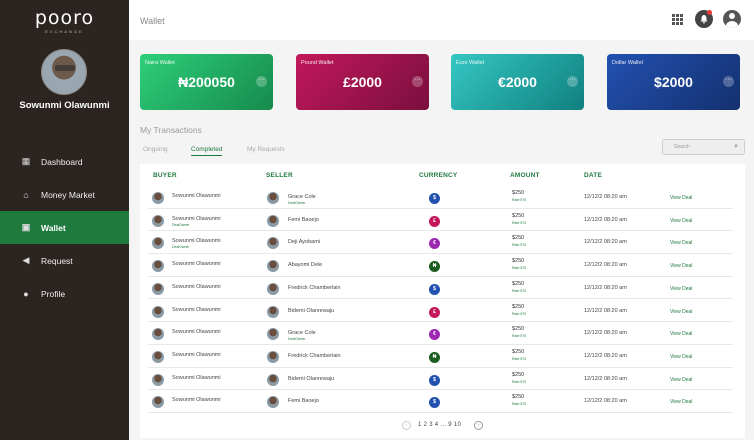 The height and width of the screenshot is (440, 754). I want to click on user-name: Sowunmi Olawunmi, so click(64, 105).